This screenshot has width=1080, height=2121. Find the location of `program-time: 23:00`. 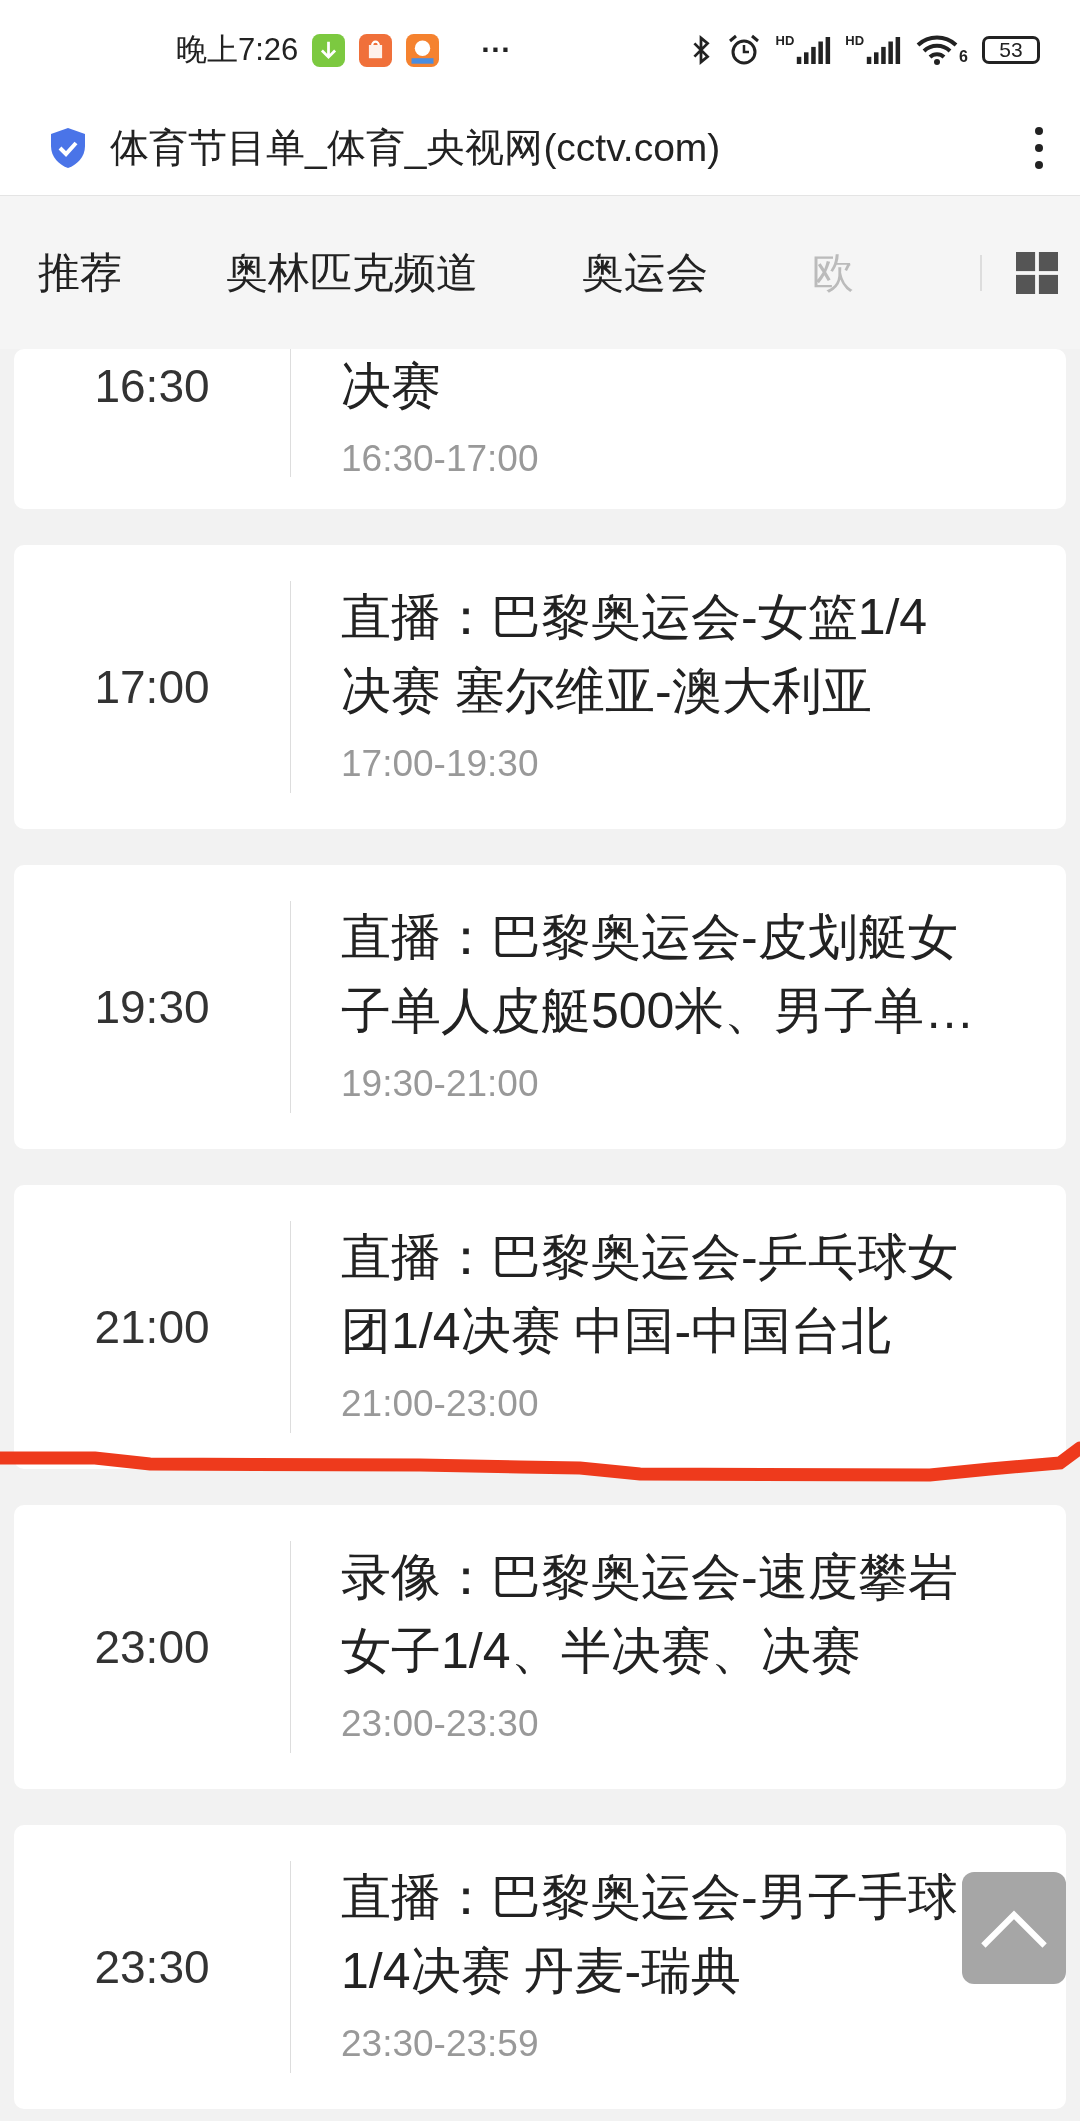

program-time: 23:00 is located at coordinates (152, 1647).